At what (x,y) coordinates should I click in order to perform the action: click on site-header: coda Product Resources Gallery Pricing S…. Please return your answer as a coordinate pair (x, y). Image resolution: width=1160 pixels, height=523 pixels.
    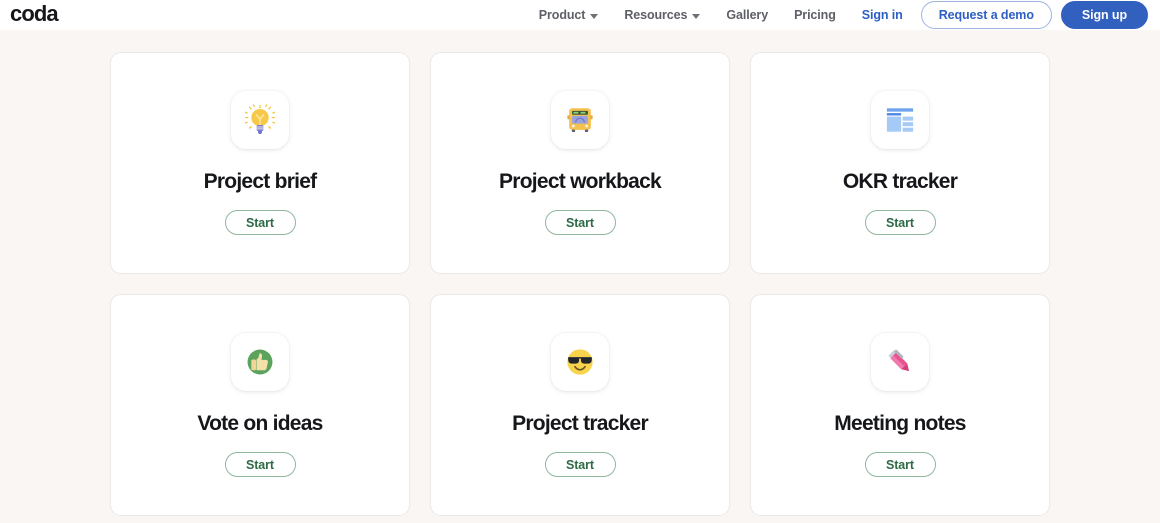
    Looking at the image, I should click on (580, 15).